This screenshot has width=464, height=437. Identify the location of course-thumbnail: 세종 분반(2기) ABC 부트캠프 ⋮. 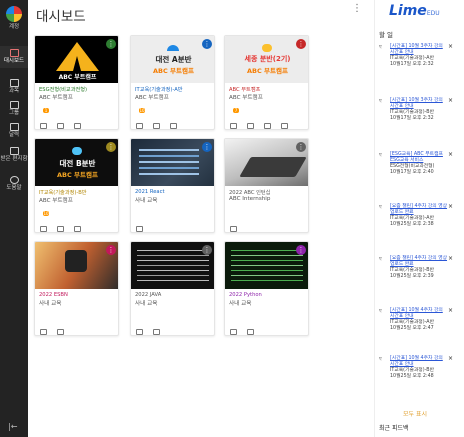
(266, 59).